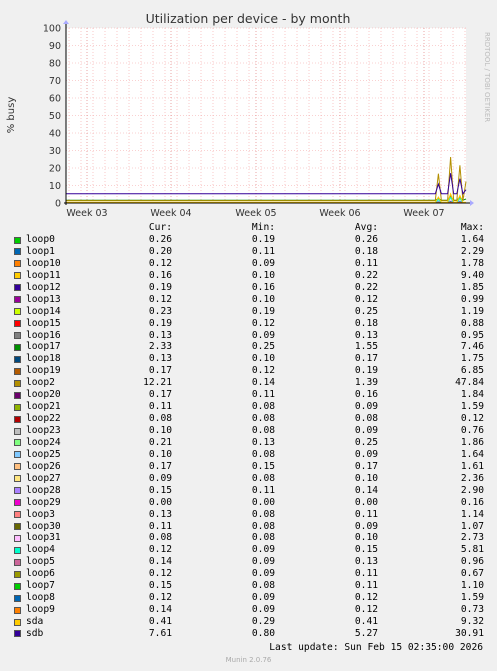 This screenshot has height=671, width=497. Describe the element at coordinates (472, 323) in the screenshot. I see `legend-max-value: 0.88` at that location.